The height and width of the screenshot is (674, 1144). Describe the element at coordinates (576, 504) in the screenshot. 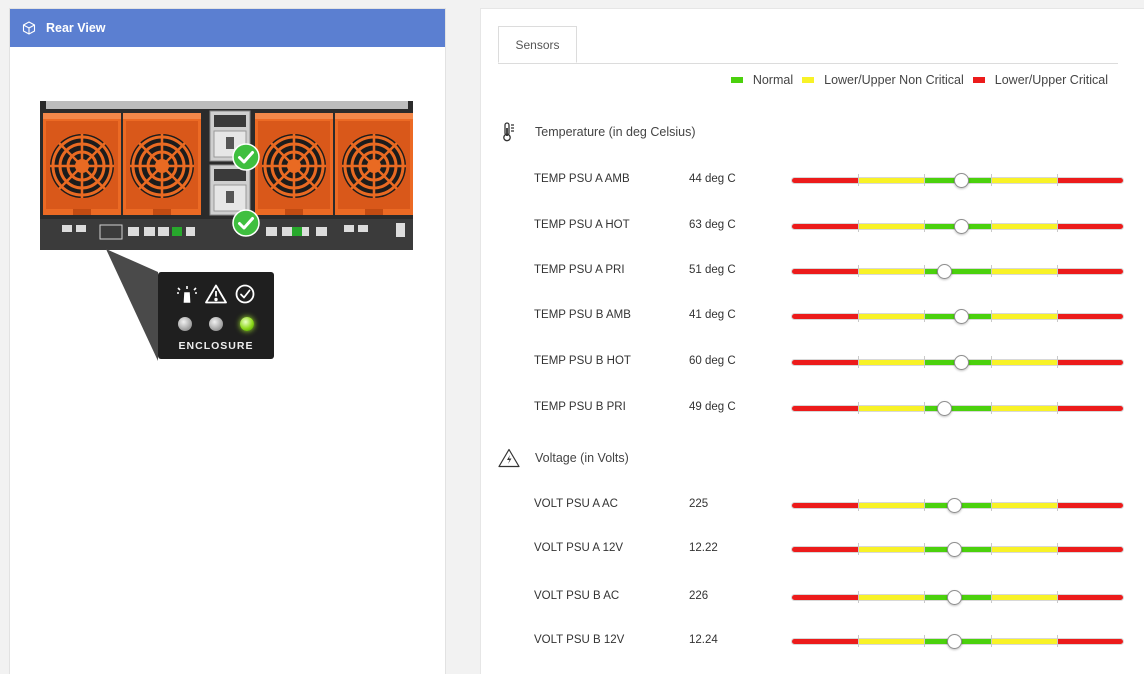

I see `sensor-name: VOLT PSU A AC` at that location.